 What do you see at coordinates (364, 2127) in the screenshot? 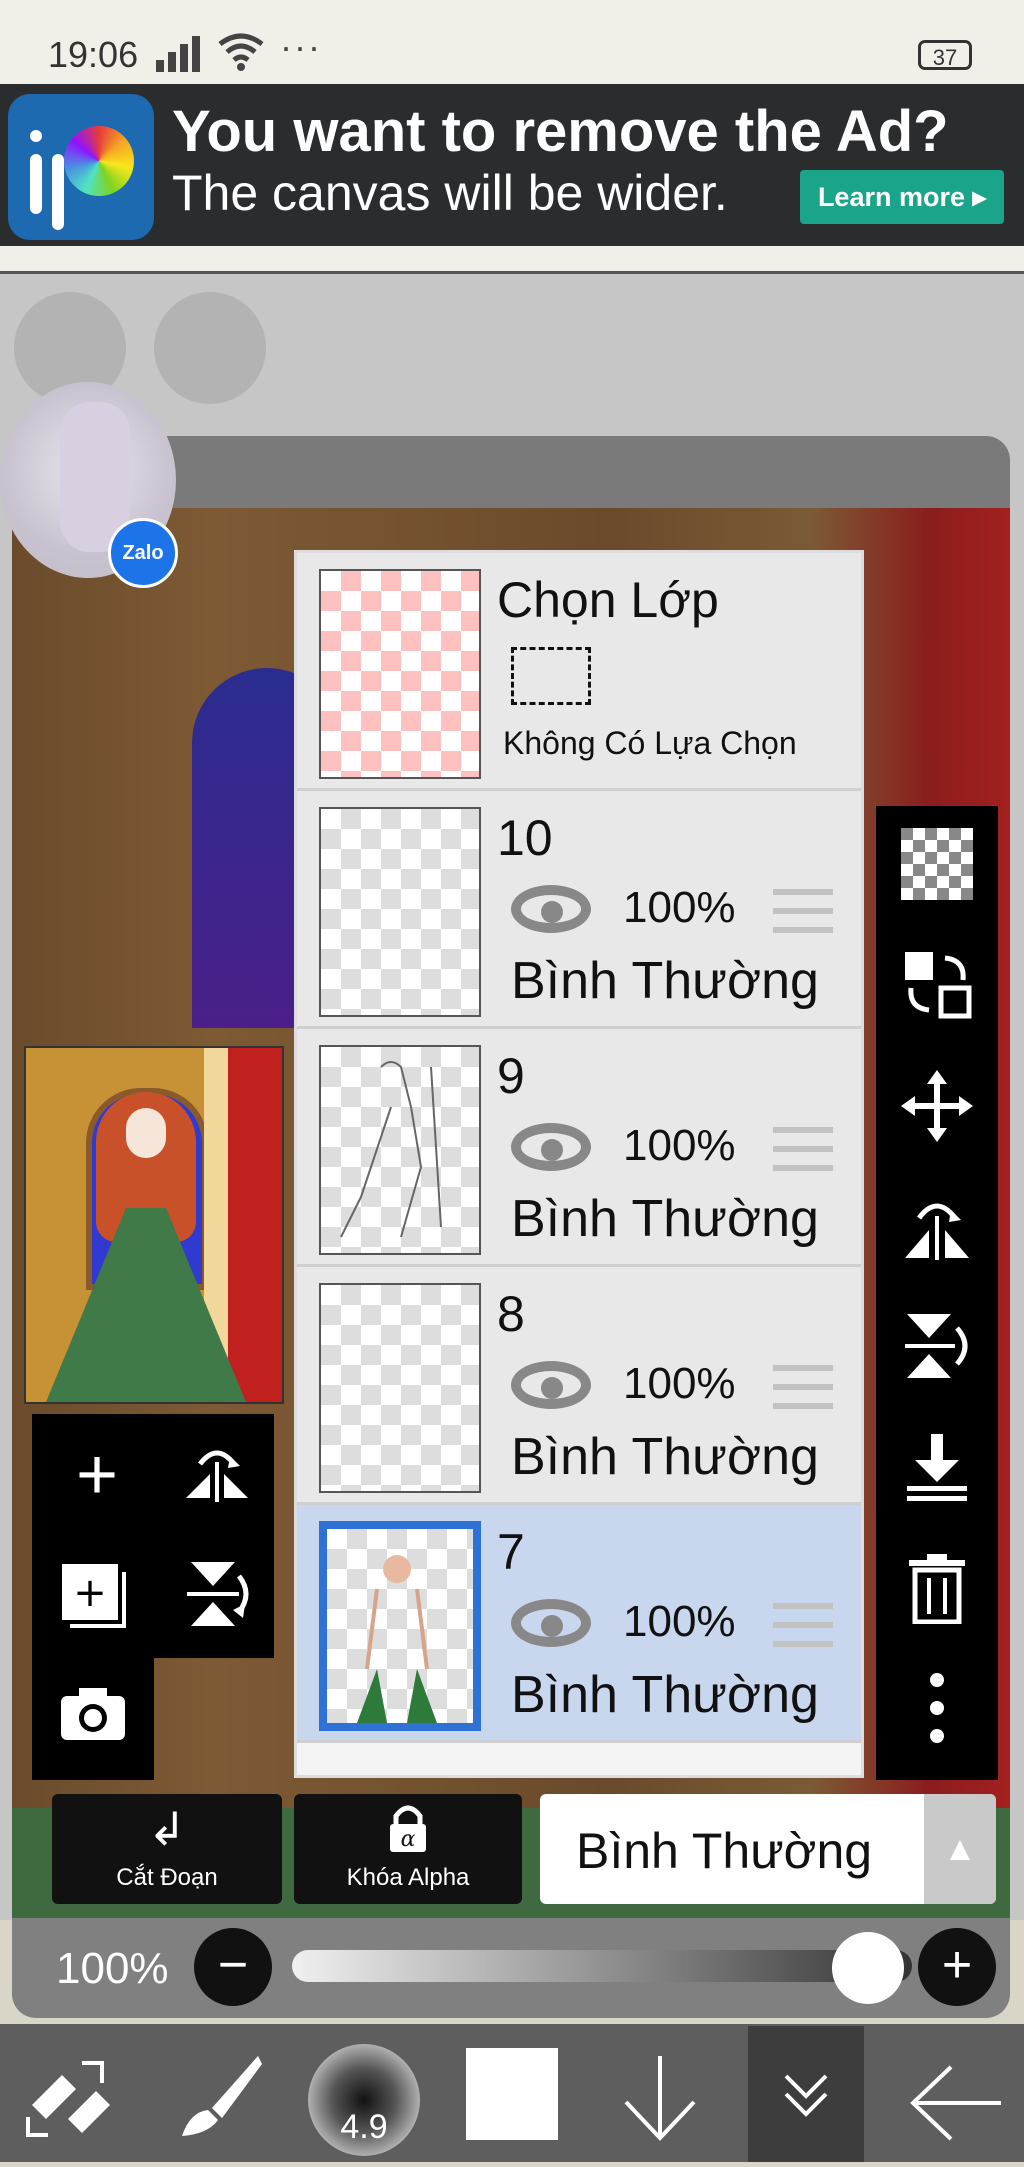
I see `brush-size-value: 4.9` at bounding box center [364, 2127].